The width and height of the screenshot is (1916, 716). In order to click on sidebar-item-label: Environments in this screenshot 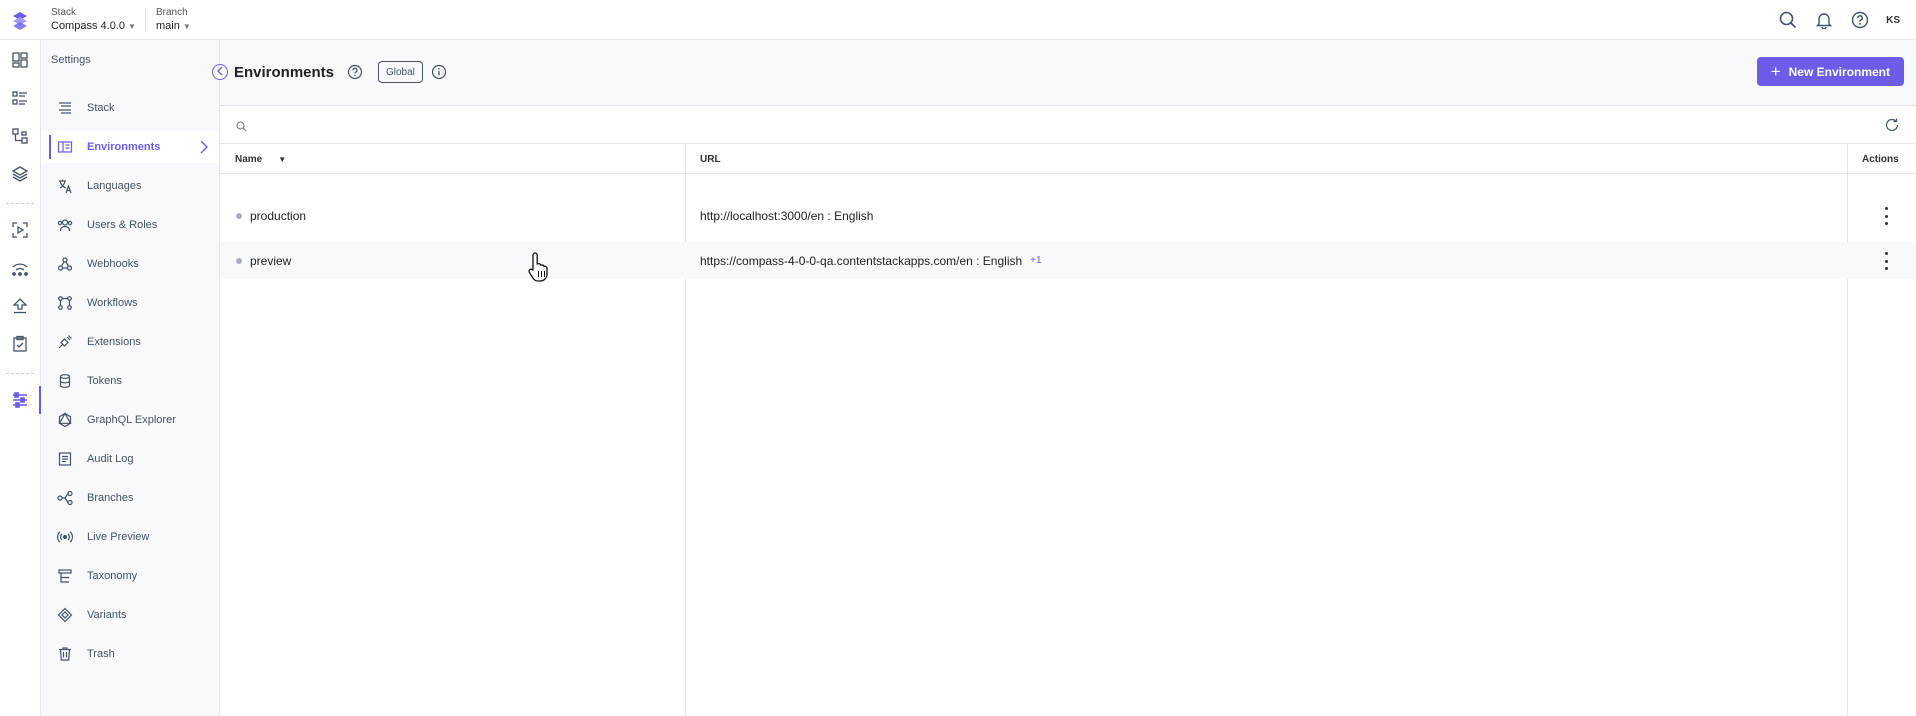, I will do `click(124, 147)`.